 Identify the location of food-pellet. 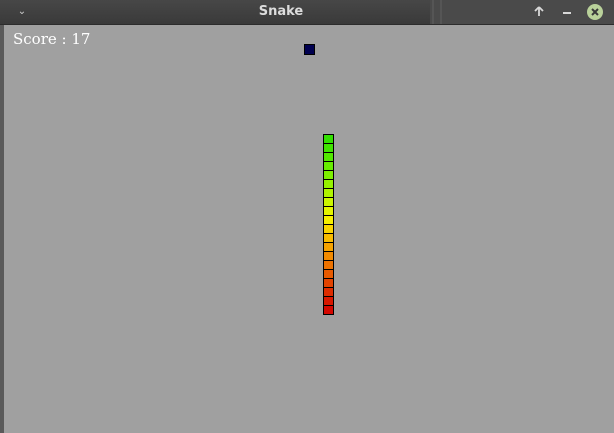
(309, 49).